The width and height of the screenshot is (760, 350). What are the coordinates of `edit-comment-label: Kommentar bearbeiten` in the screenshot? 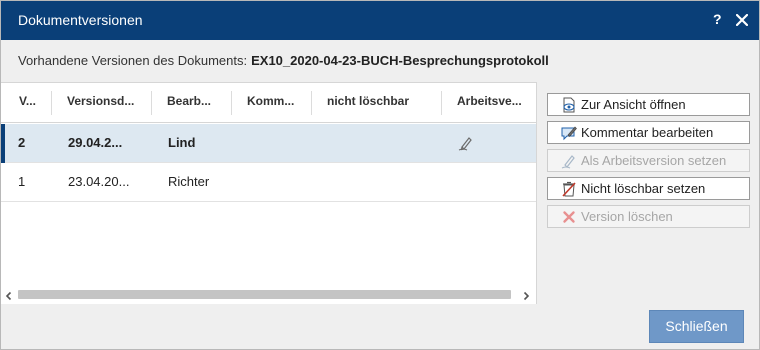 It's located at (647, 132).